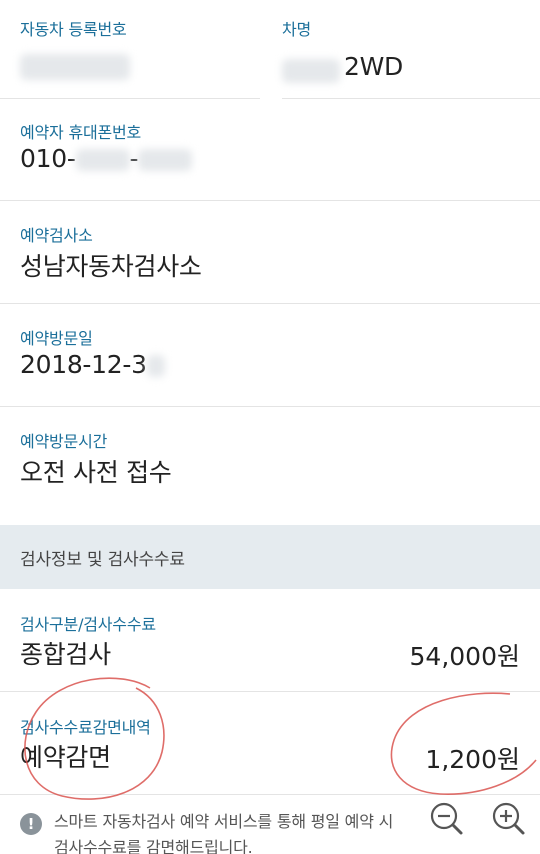 The image size is (540, 854). Describe the element at coordinates (111, 266) in the screenshot. I see `center-value: 성남자동차검사소` at that location.